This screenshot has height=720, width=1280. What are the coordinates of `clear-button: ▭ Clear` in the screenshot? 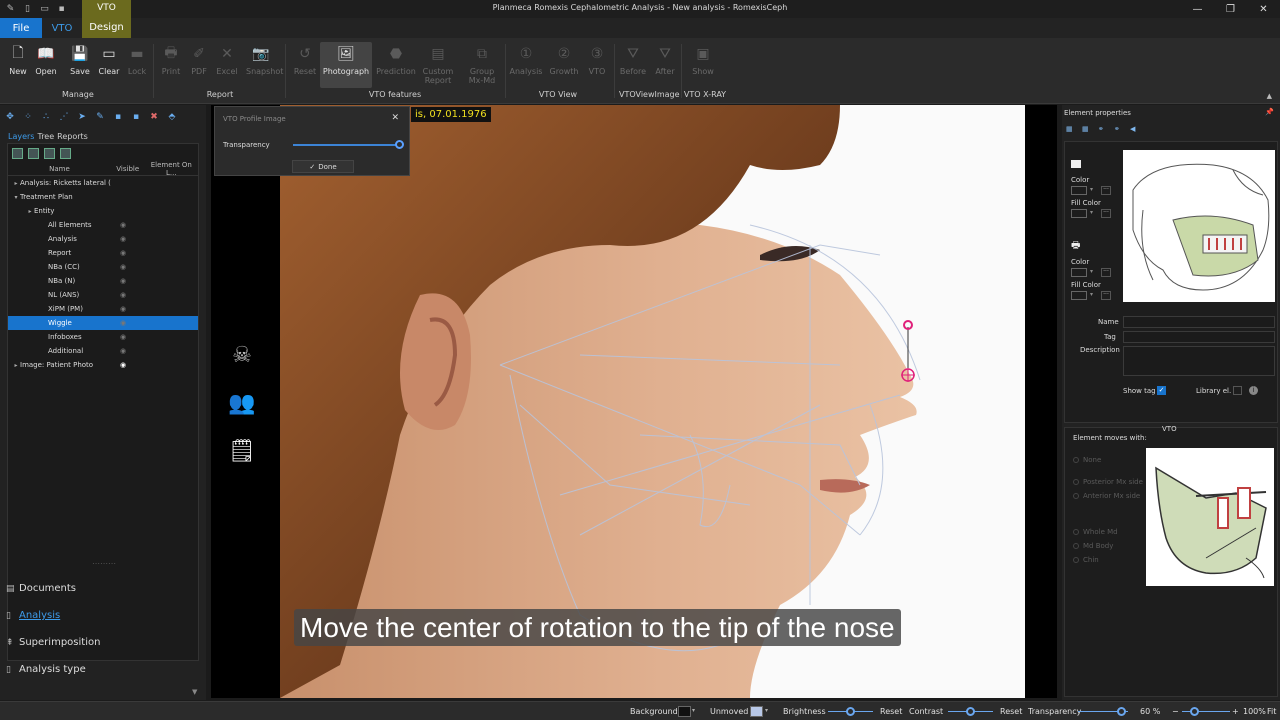 It's located at (109, 59).